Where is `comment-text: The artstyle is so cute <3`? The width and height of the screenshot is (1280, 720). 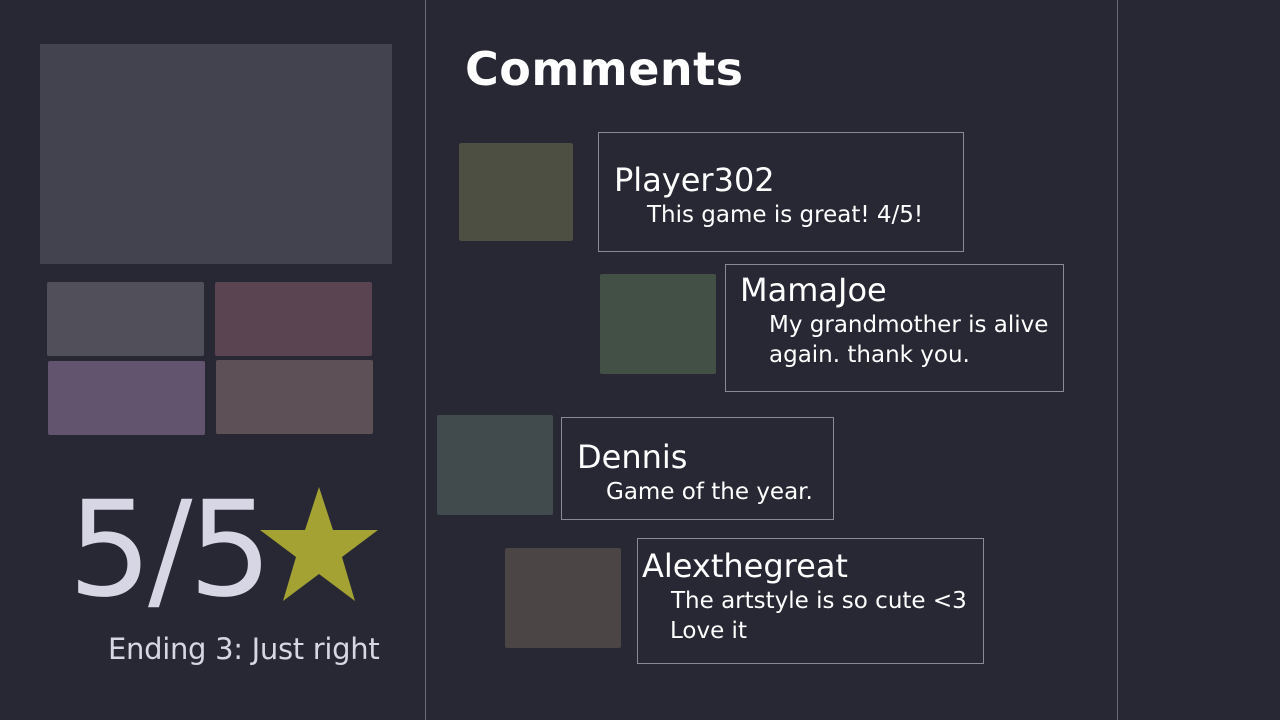 comment-text: The artstyle is so cute <3 is located at coordinates (819, 601).